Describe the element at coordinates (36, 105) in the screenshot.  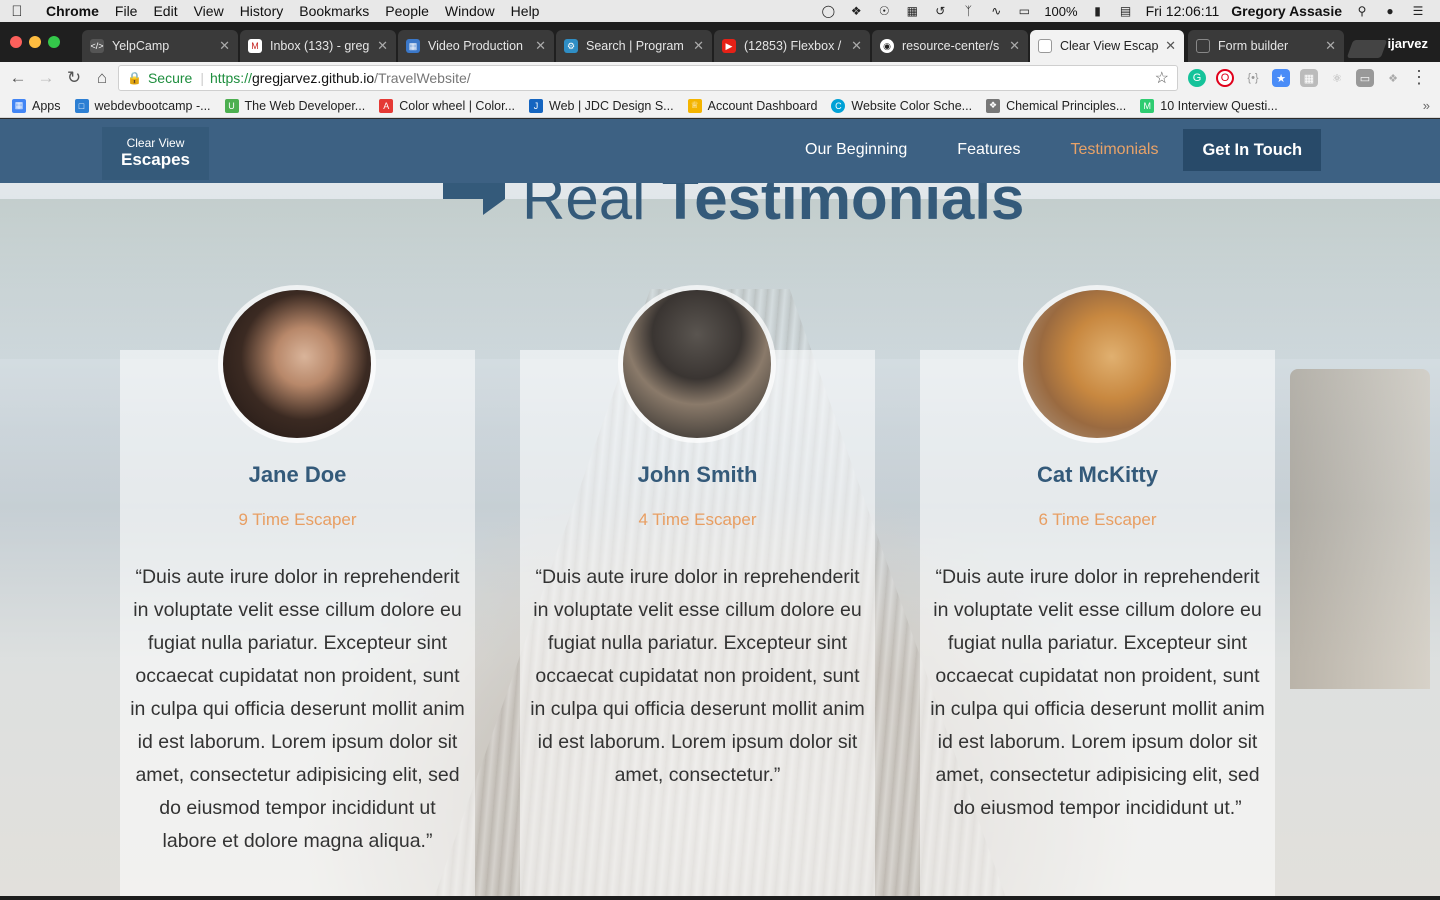
I see `bookmark-apps: ▦ Apps` at that location.